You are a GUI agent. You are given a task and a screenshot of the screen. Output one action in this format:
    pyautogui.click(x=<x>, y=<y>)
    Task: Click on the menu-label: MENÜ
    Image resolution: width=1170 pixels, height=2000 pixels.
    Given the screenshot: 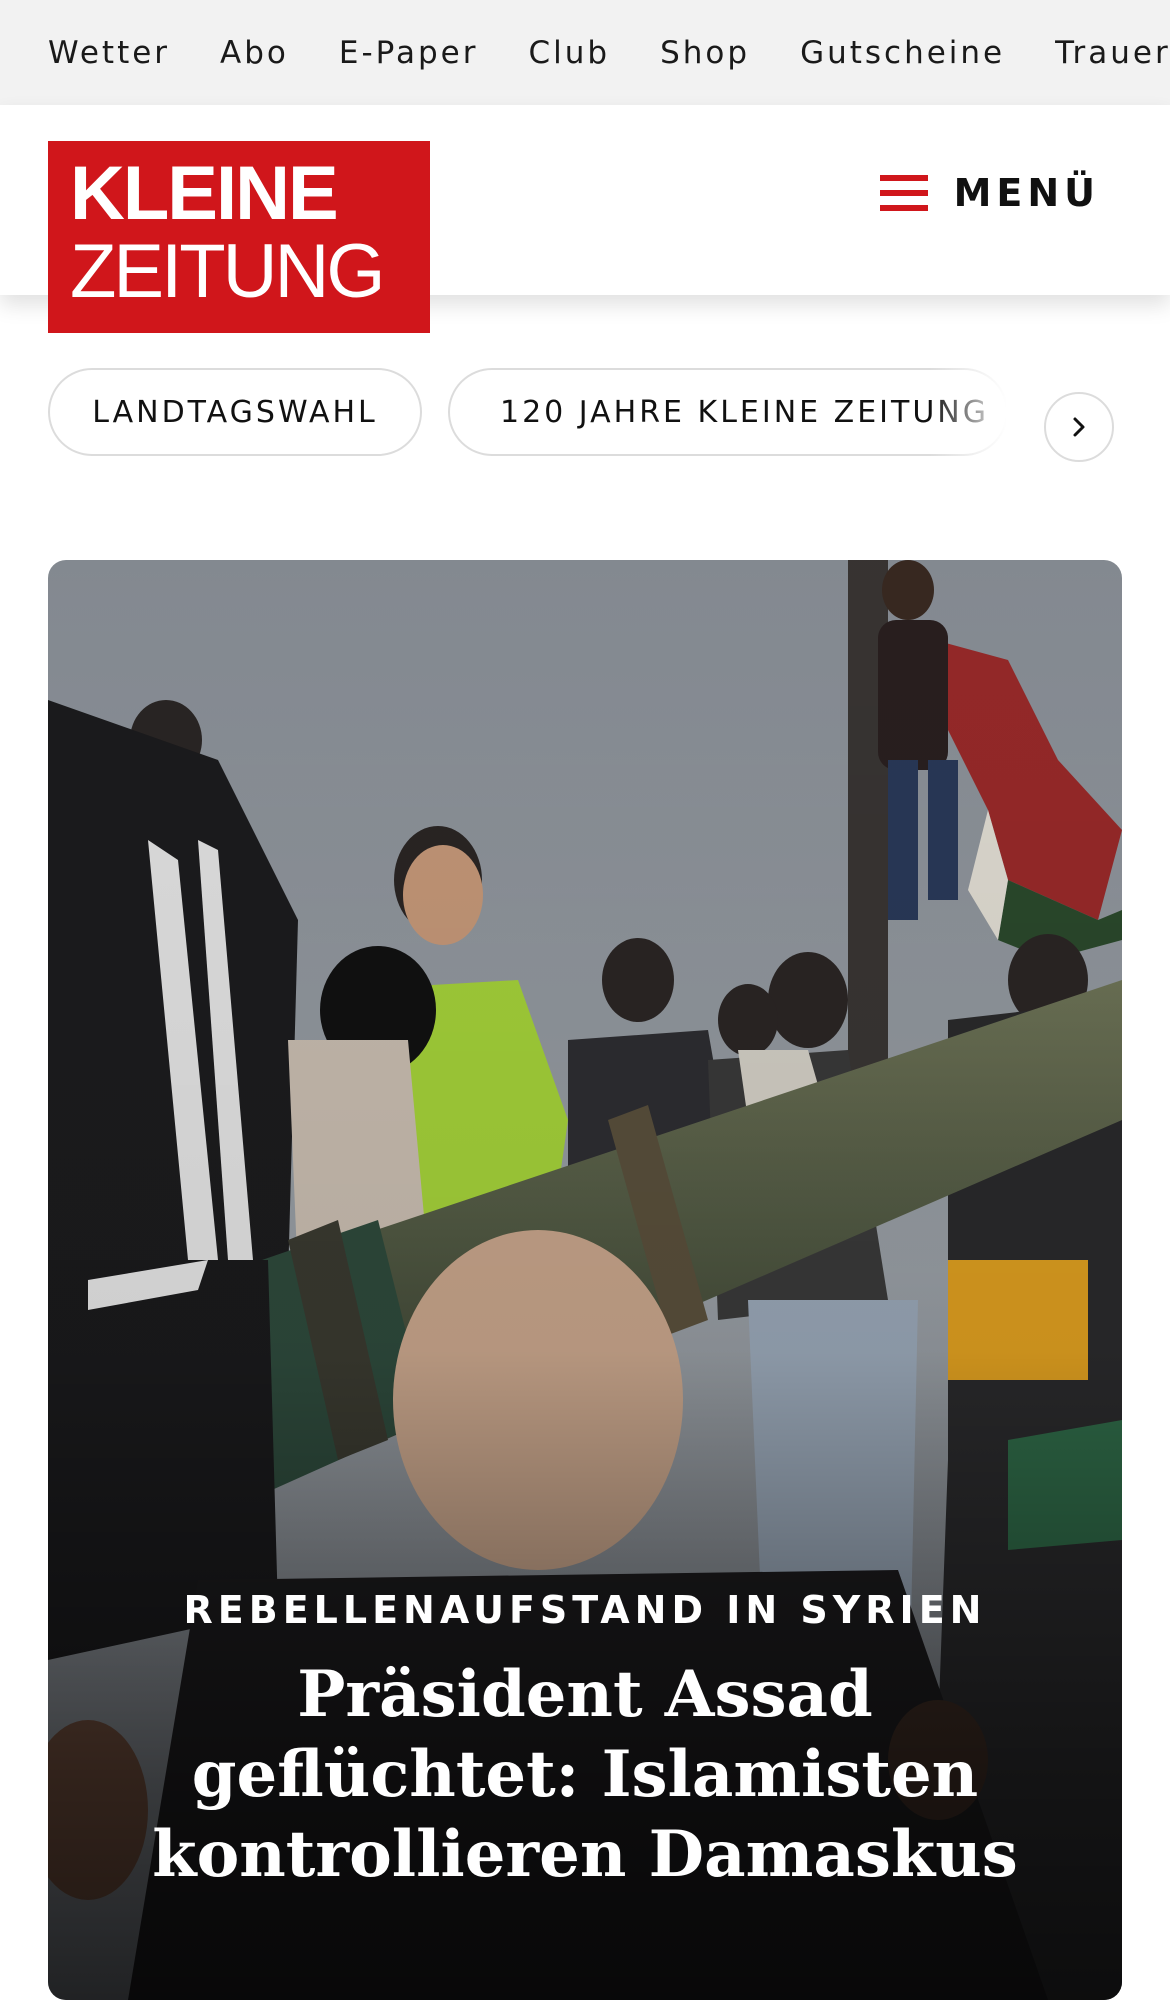 What is the action you would take?
    pyautogui.click(x=1026, y=193)
    